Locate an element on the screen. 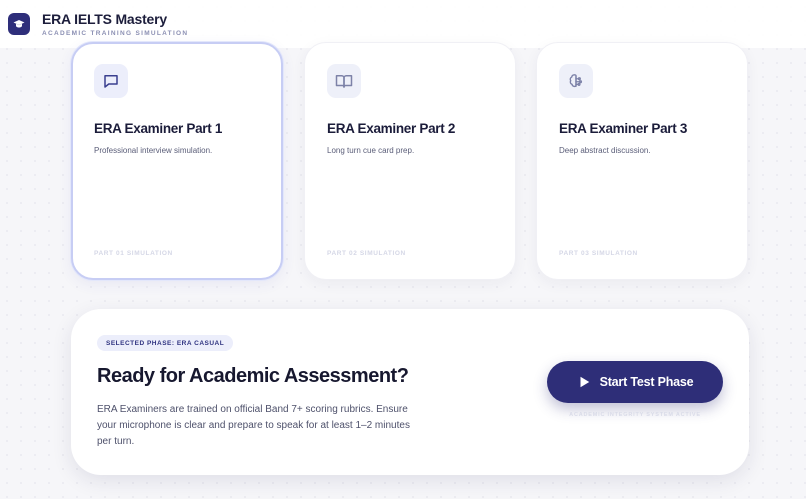  card-description: Professional interview simulation. is located at coordinates (153, 150).